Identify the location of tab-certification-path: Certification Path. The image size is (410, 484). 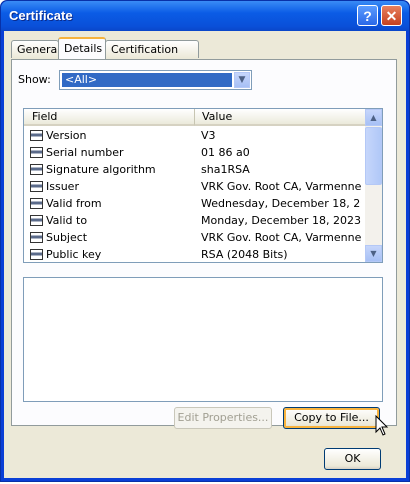
(152, 57).